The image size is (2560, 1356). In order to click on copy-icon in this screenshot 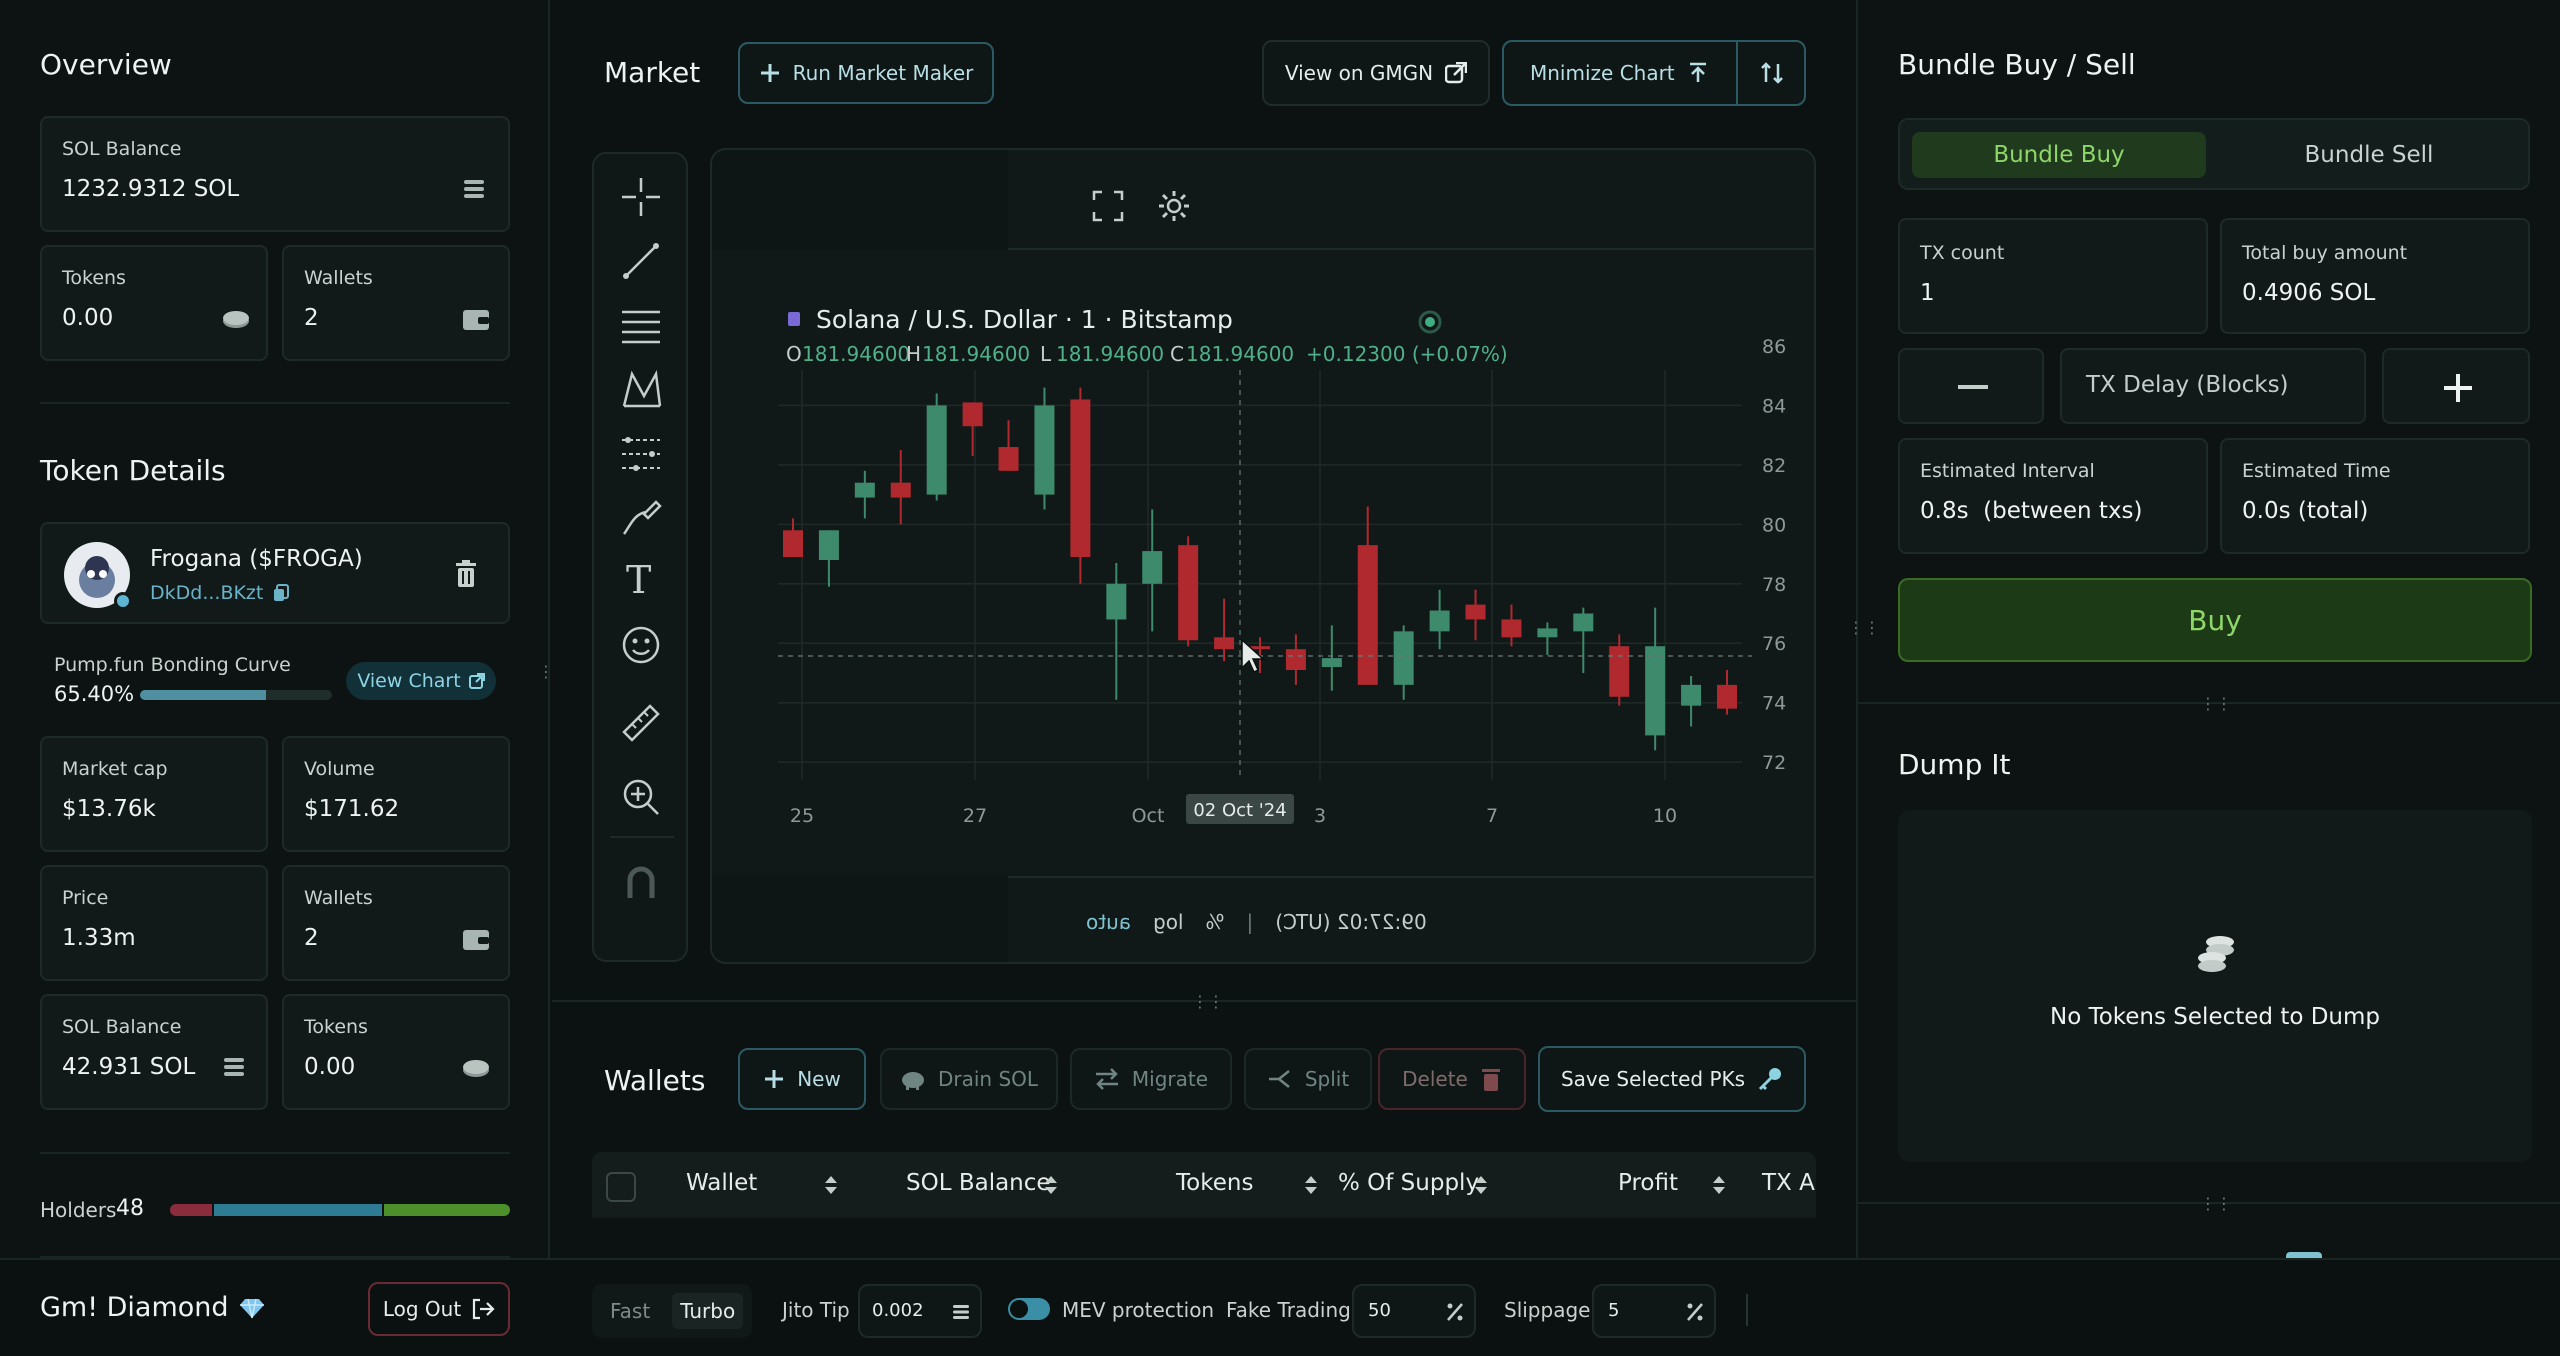, I will do `click(281, 593)`.